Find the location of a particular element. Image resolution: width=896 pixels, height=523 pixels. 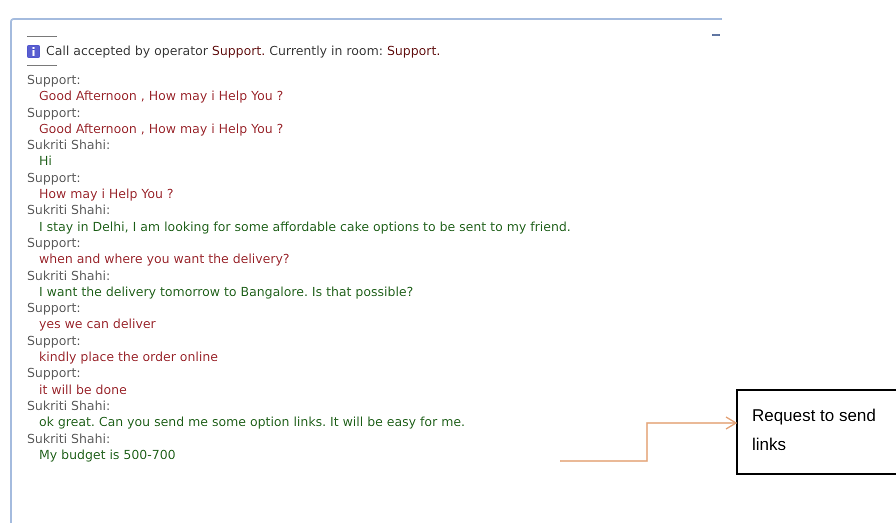

message-text: Hi is located at coordinates (45, 161).